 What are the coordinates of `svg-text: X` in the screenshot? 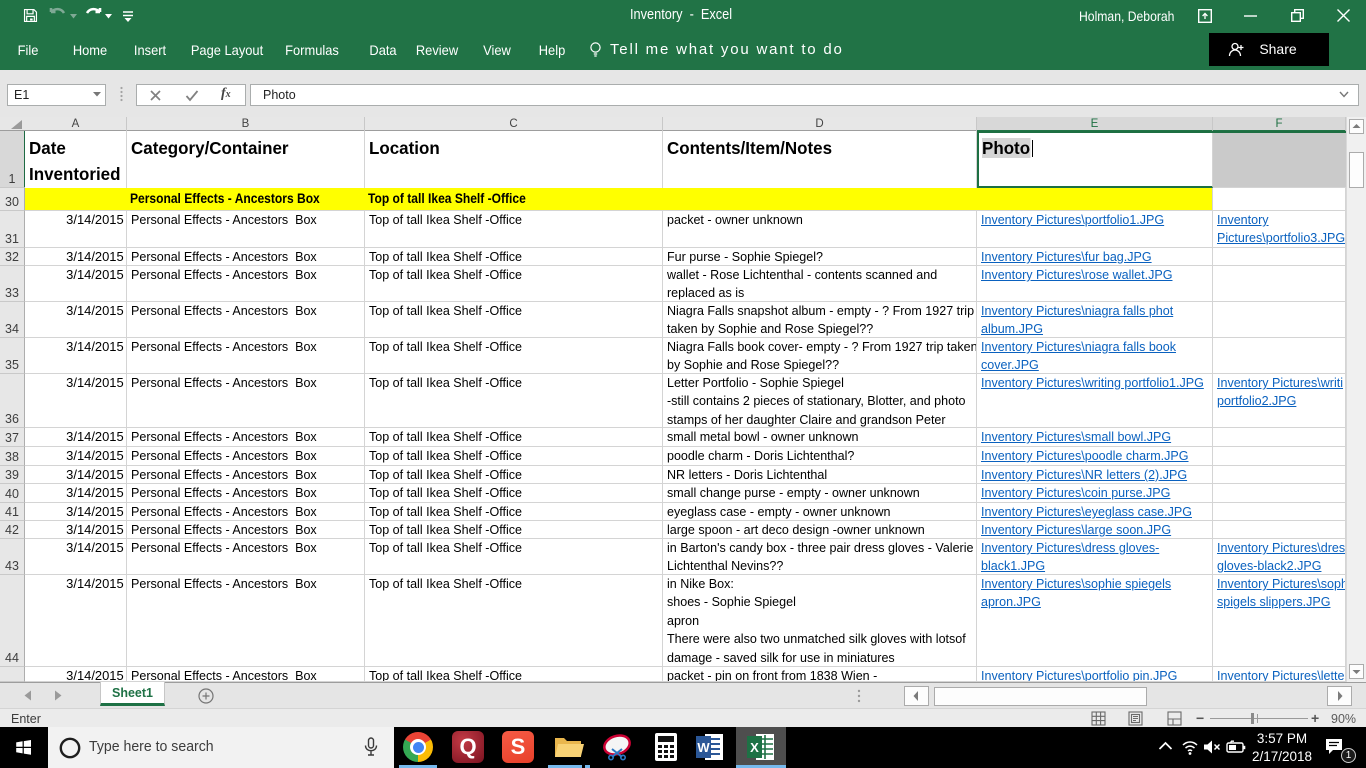 It's located at (754, 747).